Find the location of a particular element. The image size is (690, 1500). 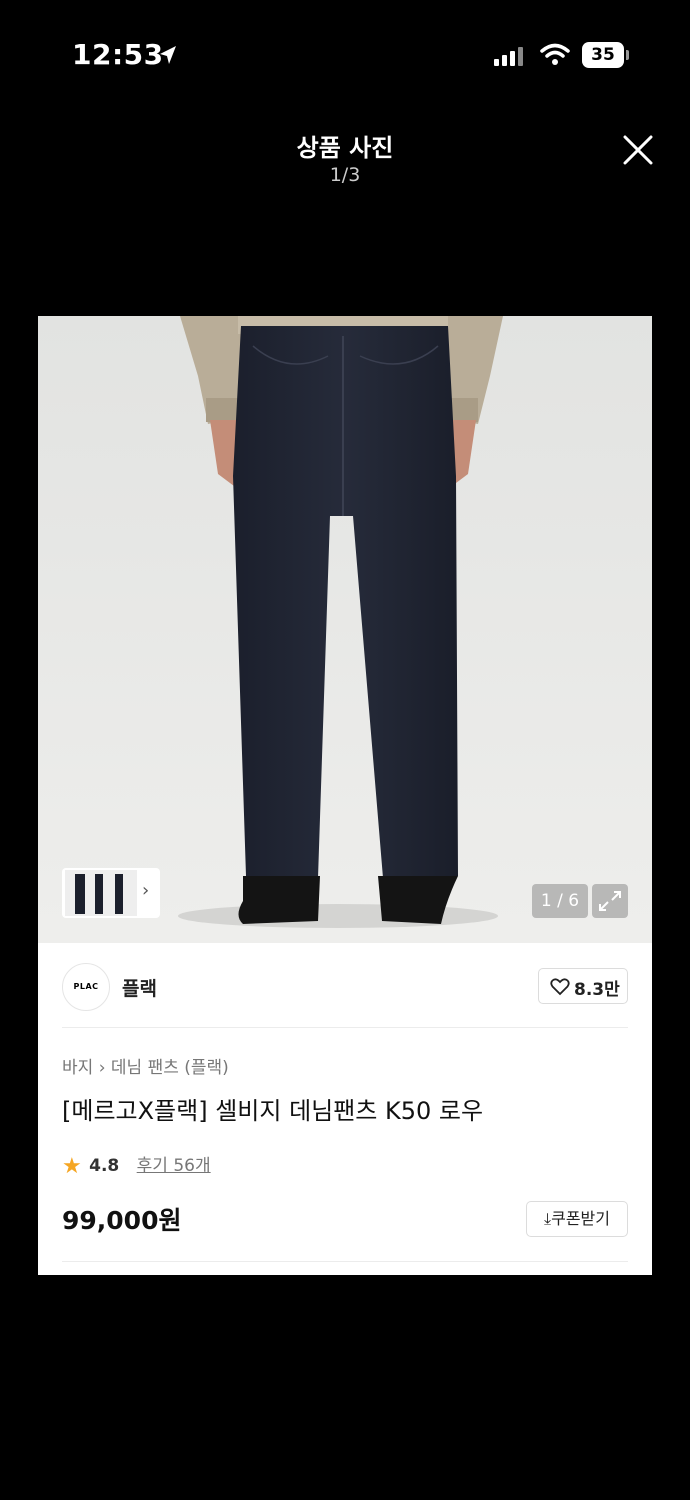

status-bar: 12:53 35 is located at coordinates (345, 55).